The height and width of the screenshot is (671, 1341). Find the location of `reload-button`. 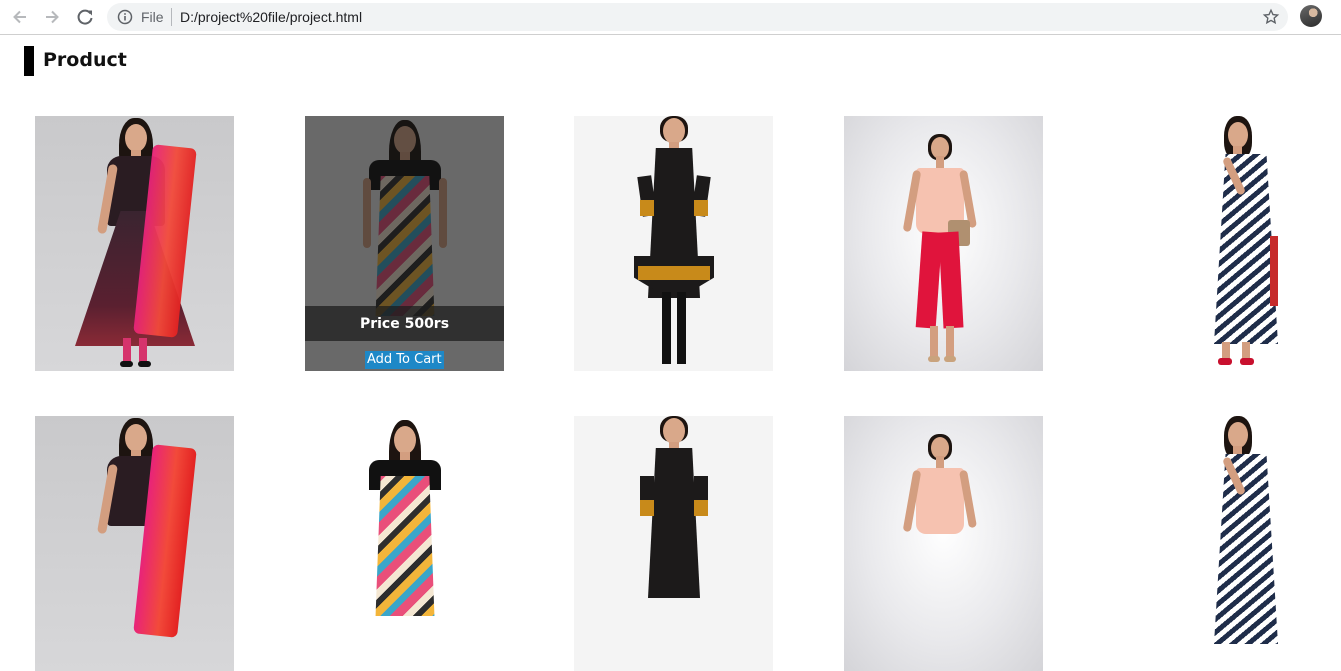

reload-button is located at coordinates (85, 17).